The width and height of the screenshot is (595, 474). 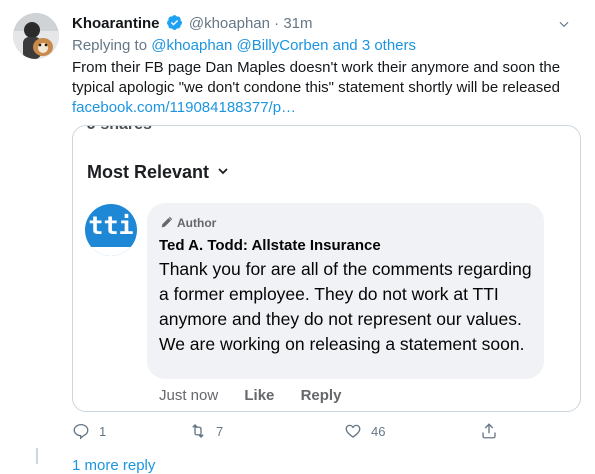 What do you see at coordinates (111, 225) in the screenshot?
I see `page-avatar-logo: tti` at bounding box center [111, 225].